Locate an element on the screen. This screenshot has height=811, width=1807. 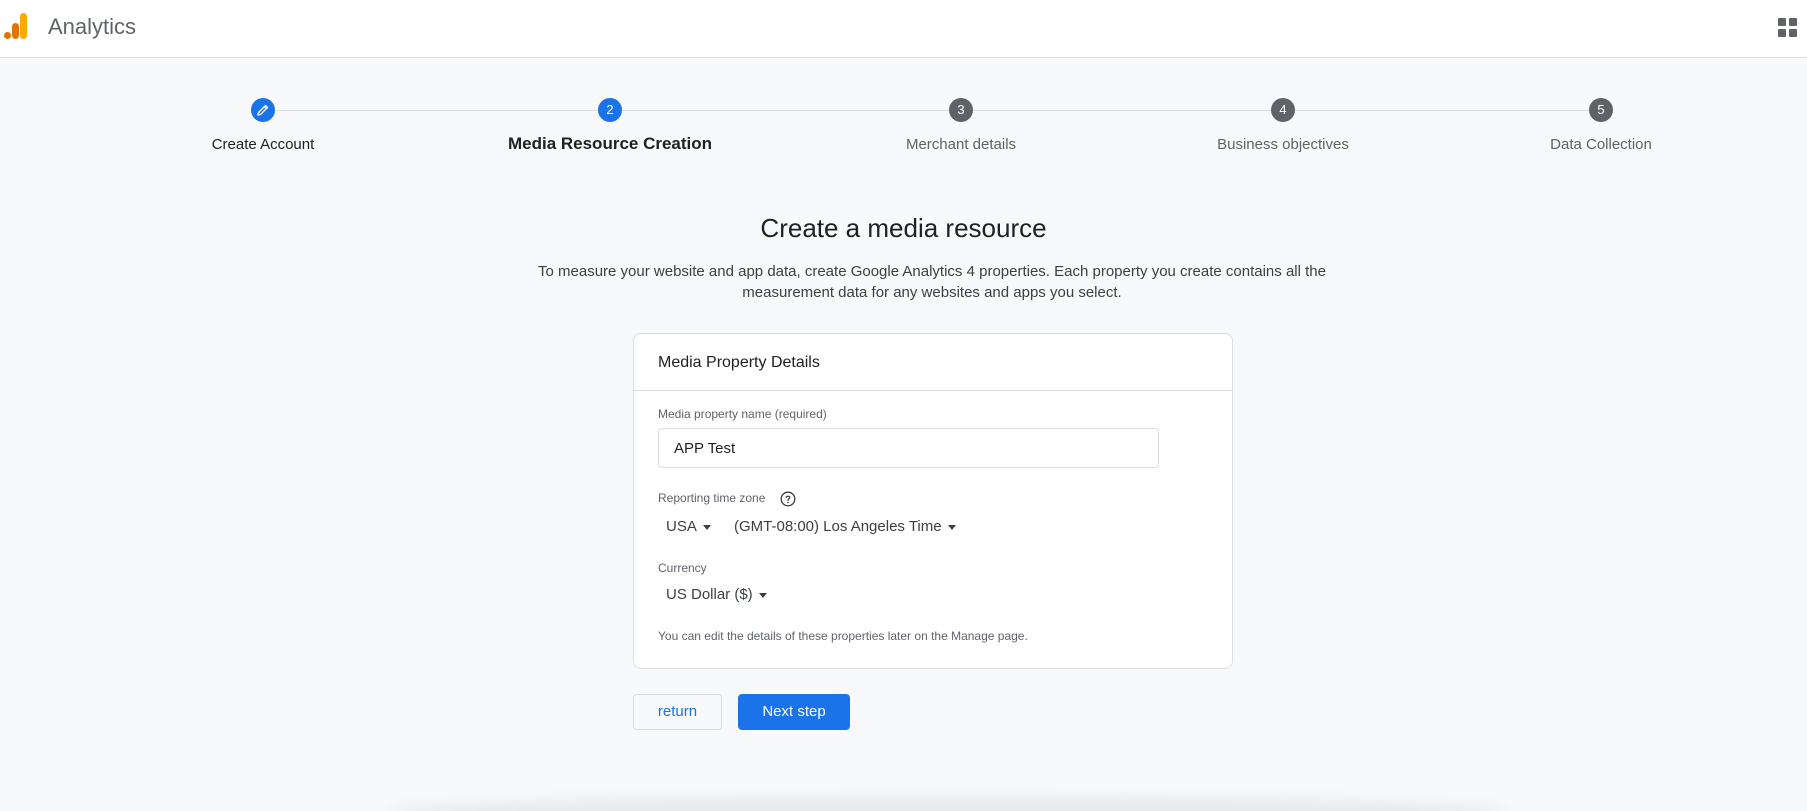
step-label: Merchant details is located at coordinates (961, 144).